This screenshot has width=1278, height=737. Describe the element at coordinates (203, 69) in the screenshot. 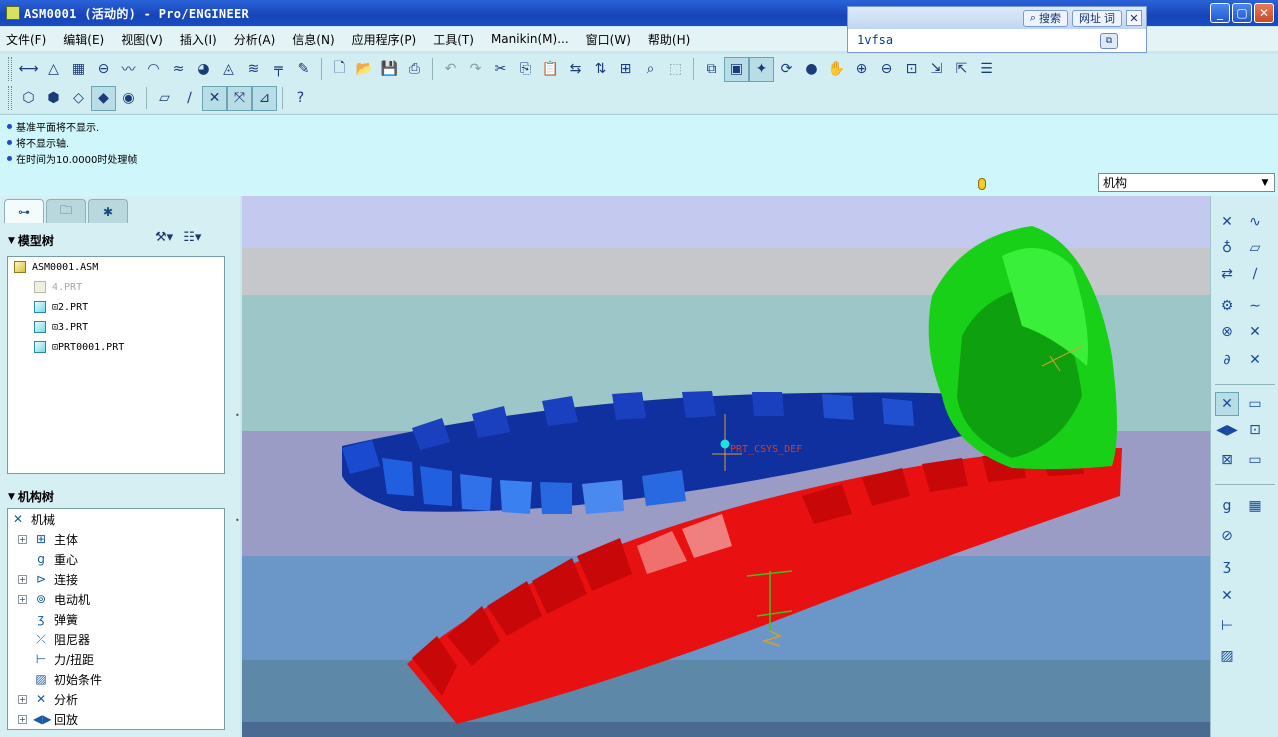

I see `shade-icon: ◕` at that location.